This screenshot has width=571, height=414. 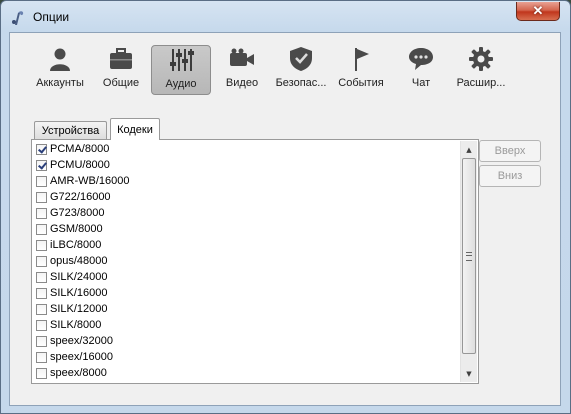 I want to click on codec-name: PCMU/8000, so click(x=80, y=165).